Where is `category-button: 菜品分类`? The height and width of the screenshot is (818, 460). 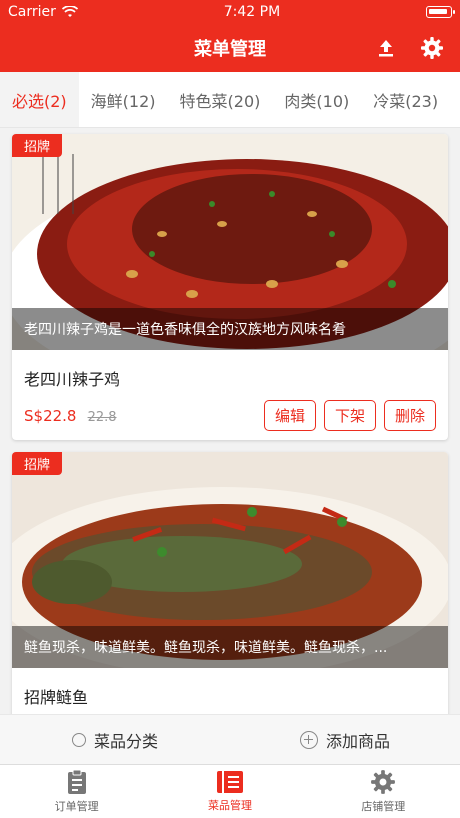
category-button: 菜品分类 is located at coordinates (115, 739).